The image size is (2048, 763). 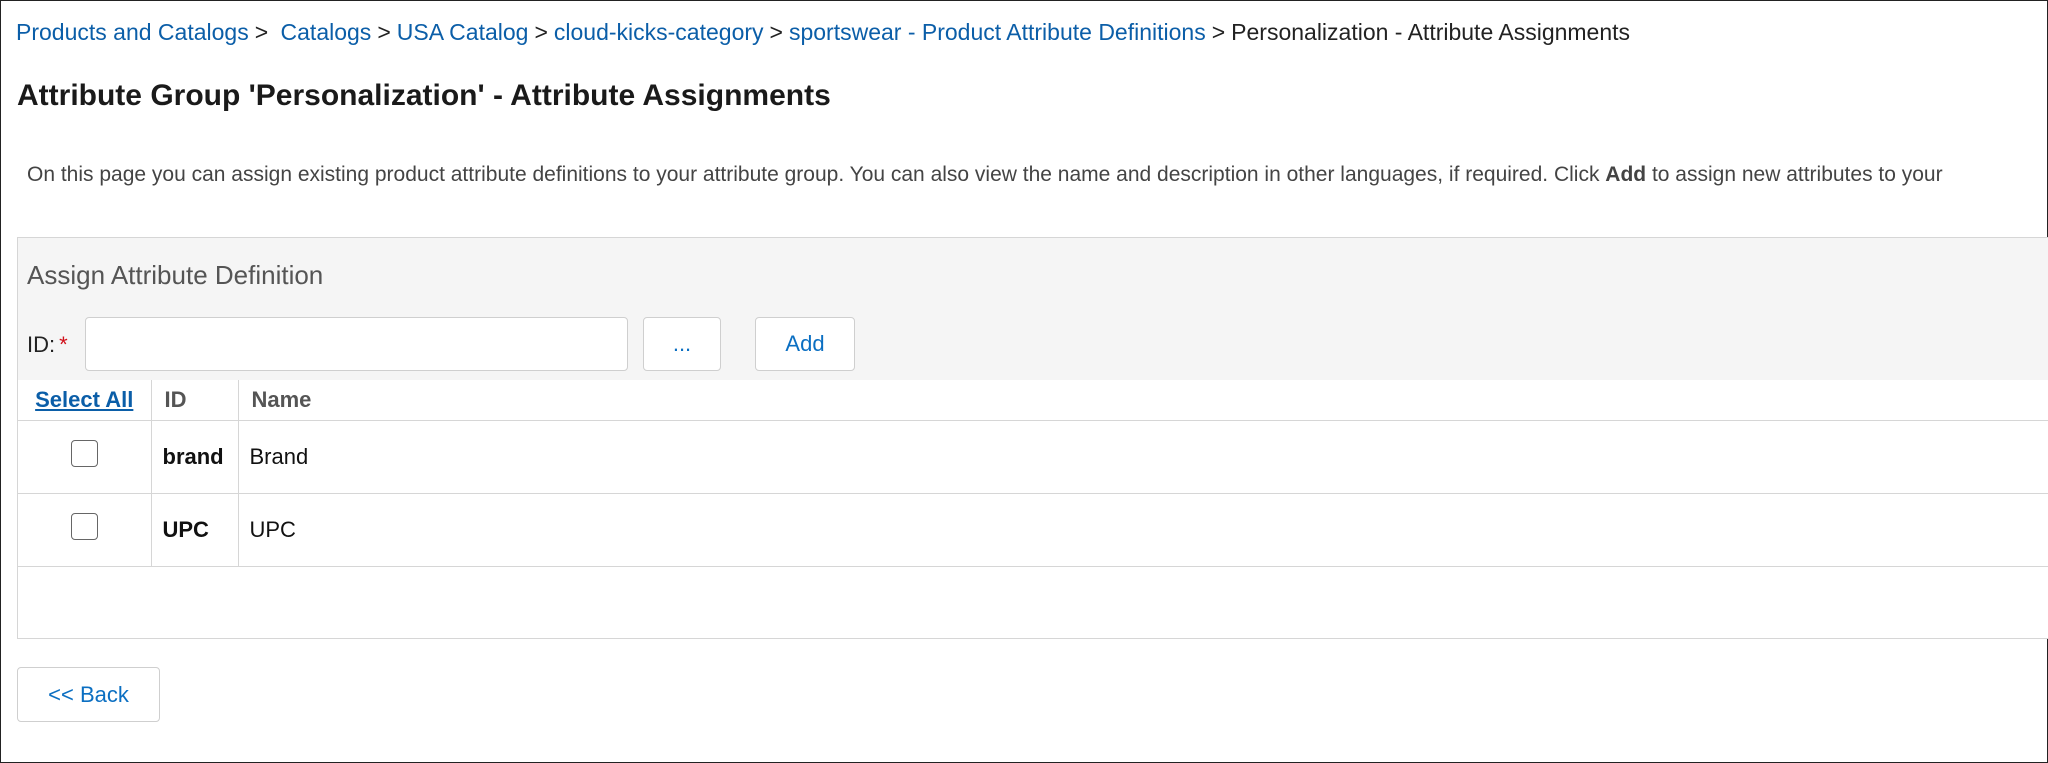 I want to click on table-row: UPC UPC, so click(x=1033, y=530).